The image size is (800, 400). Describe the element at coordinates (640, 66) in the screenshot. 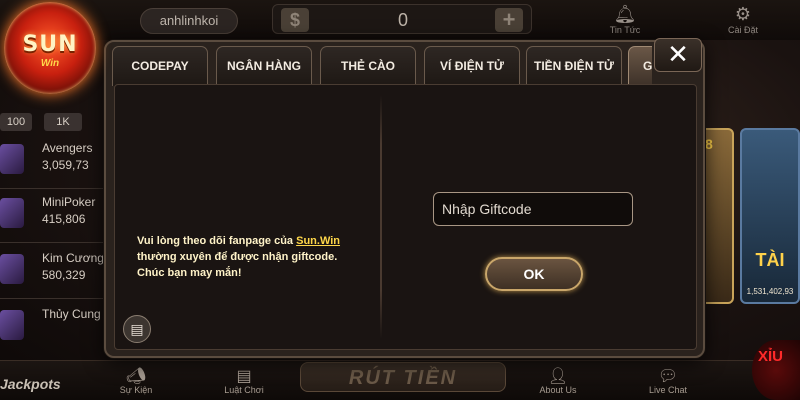

I see `tab-giftcode: G` at that location.